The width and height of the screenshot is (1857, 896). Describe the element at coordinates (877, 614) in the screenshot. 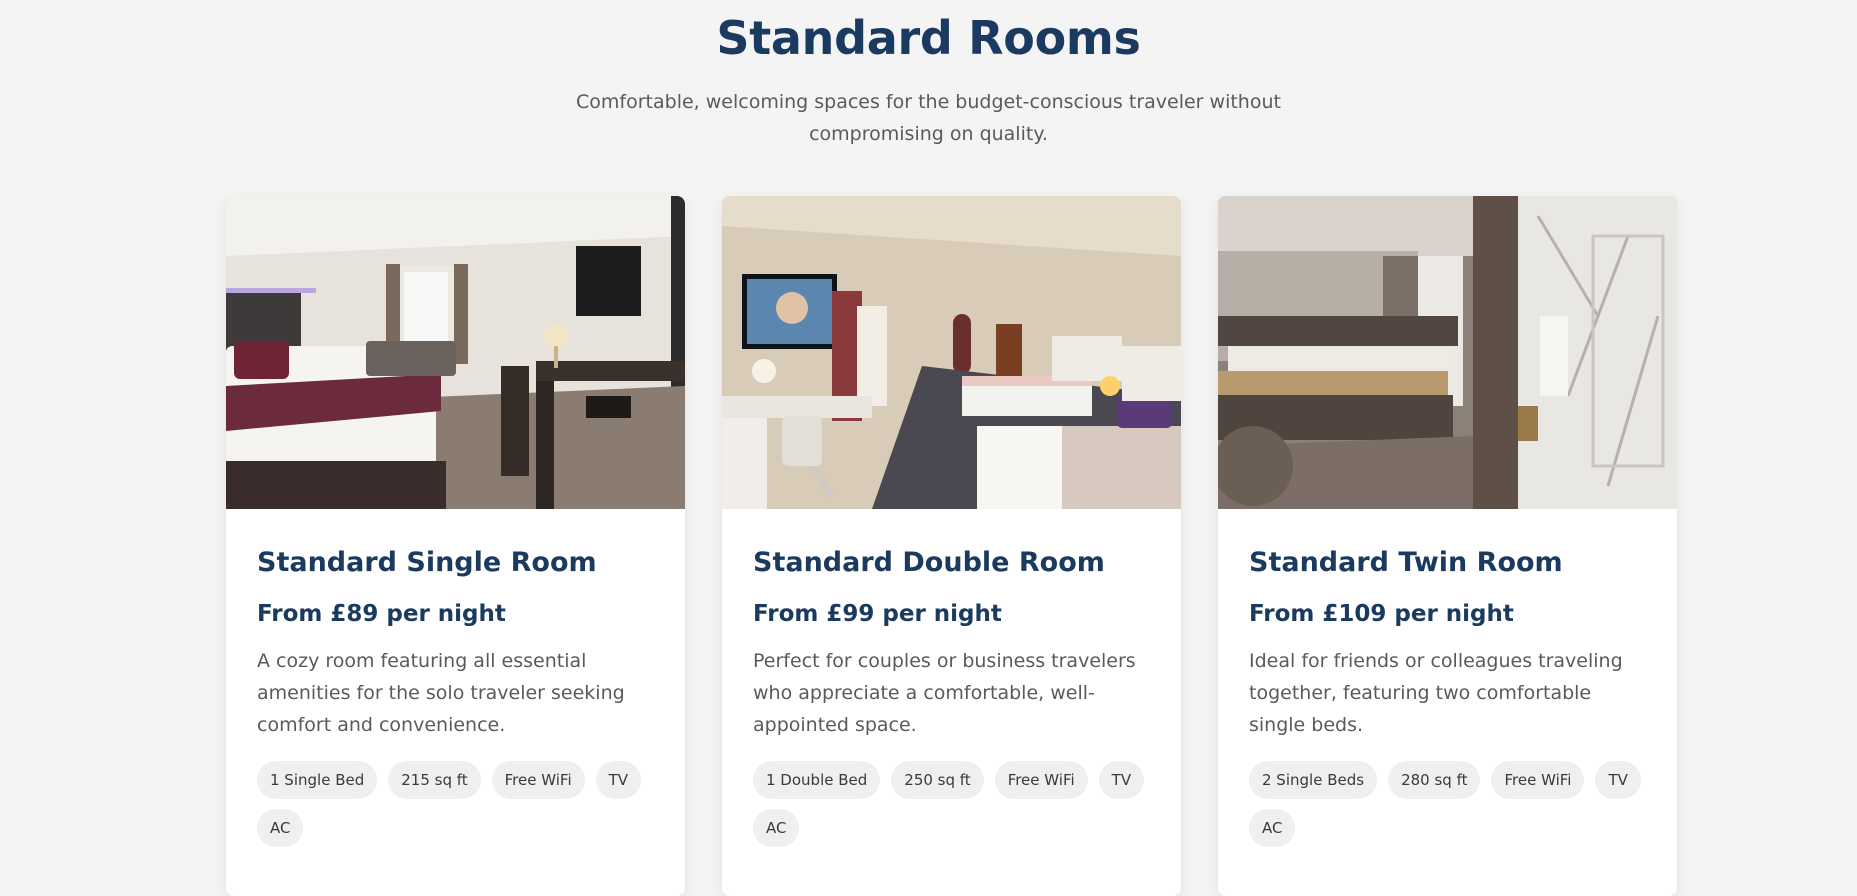

I see `room-price: From £99 per night` at that location.